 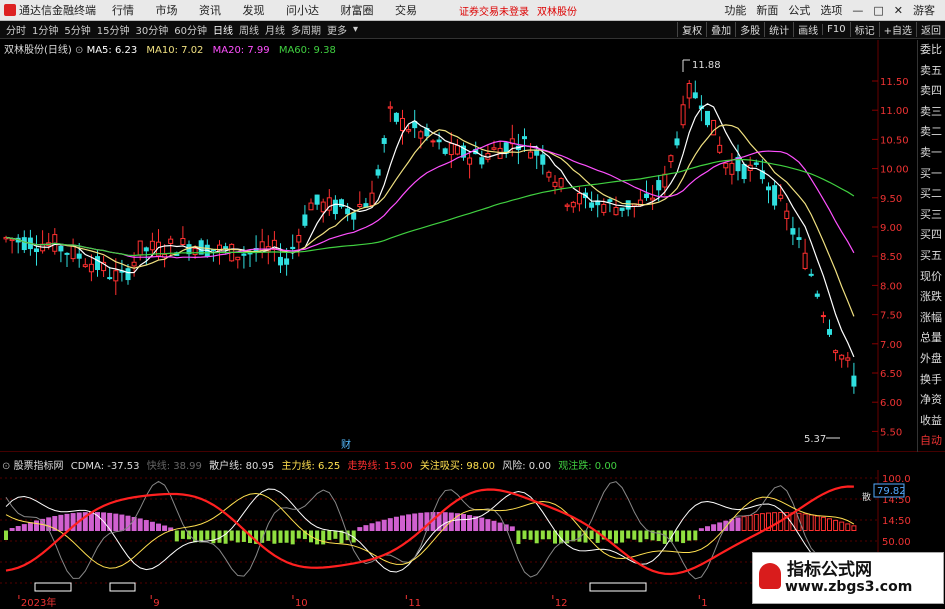 I want to click on user-guest: 游客, so click(x=924, y=10).